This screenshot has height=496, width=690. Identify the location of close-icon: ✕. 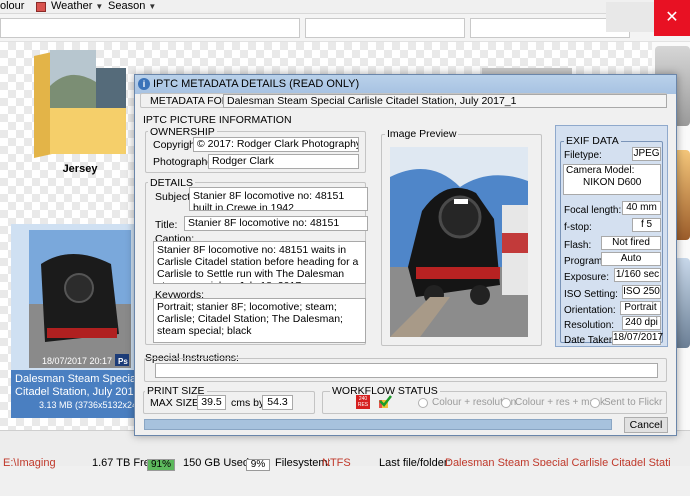
(672, 17).